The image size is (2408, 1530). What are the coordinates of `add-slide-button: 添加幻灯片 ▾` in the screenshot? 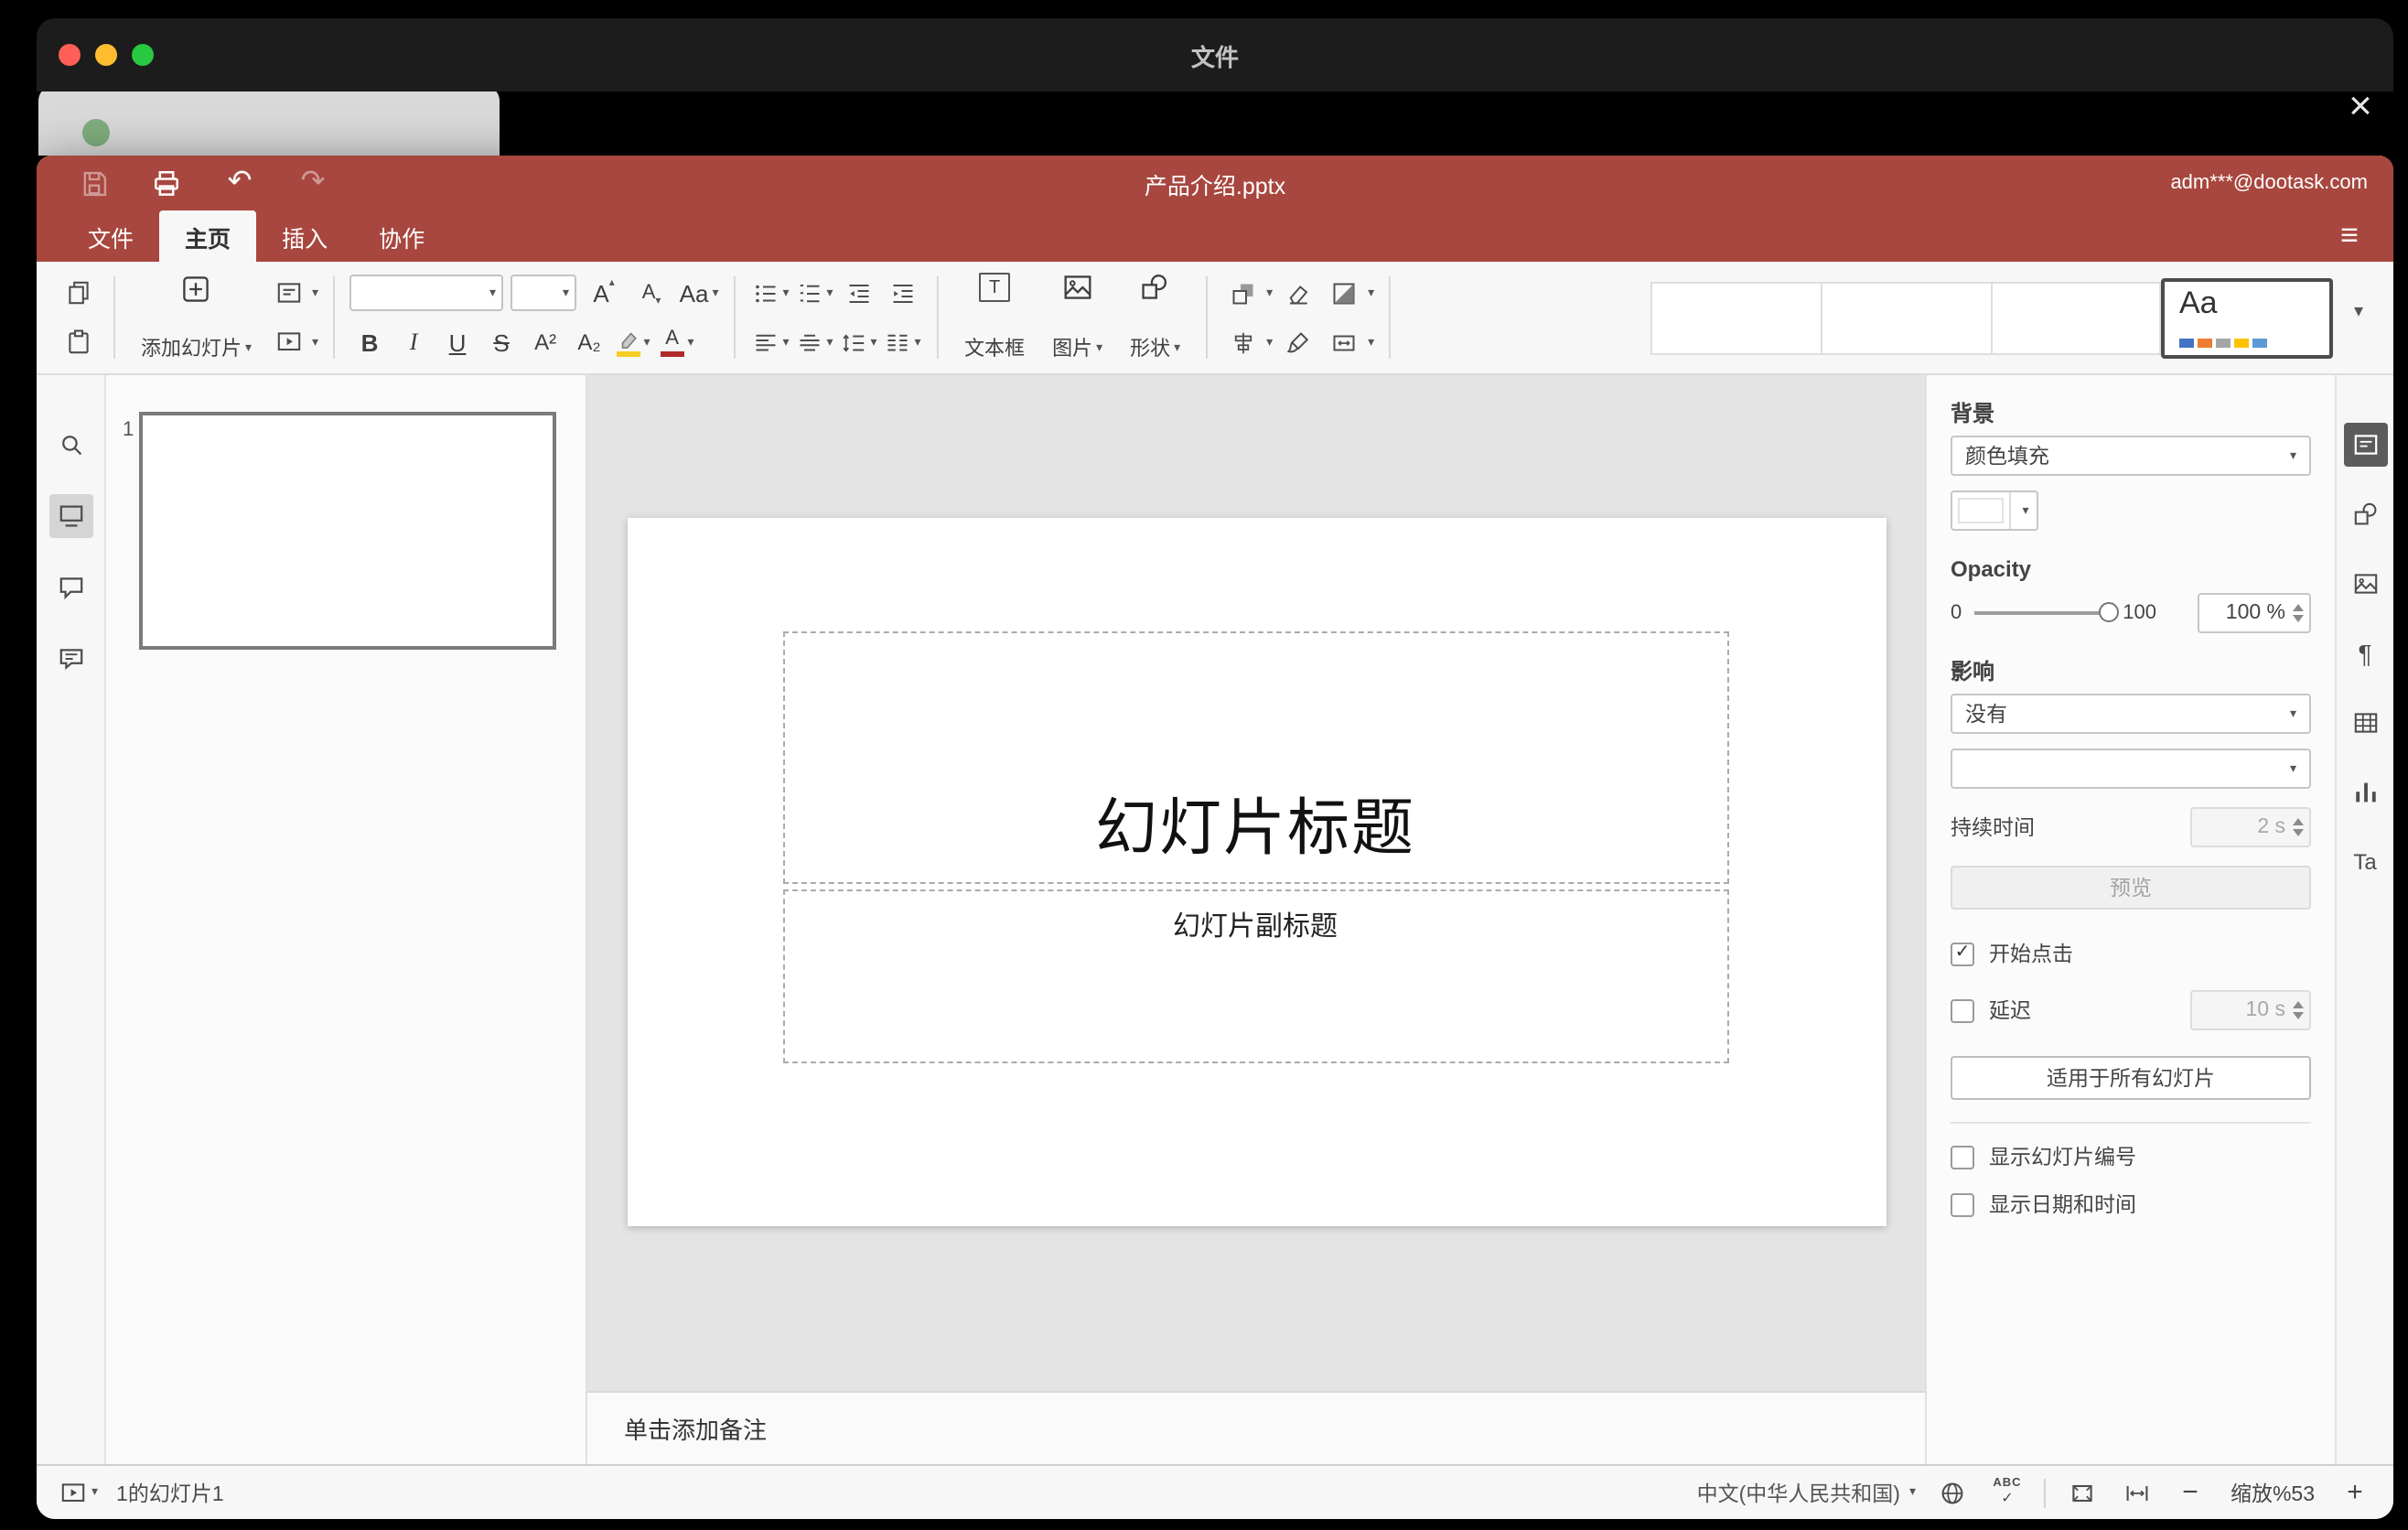 It's located at (196, 317).